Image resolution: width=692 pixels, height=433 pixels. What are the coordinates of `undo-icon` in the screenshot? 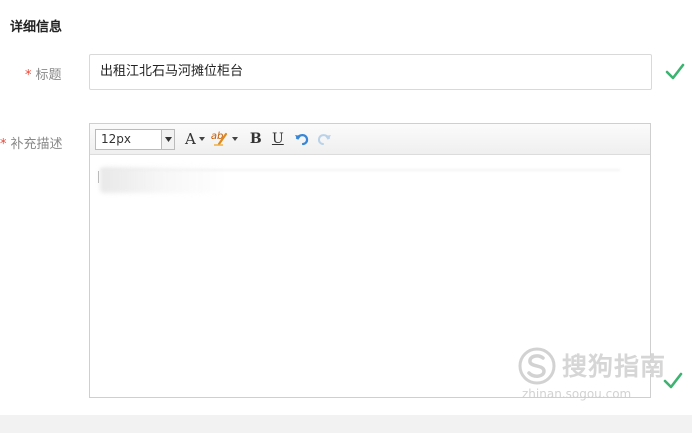 It's located at (301, 140).